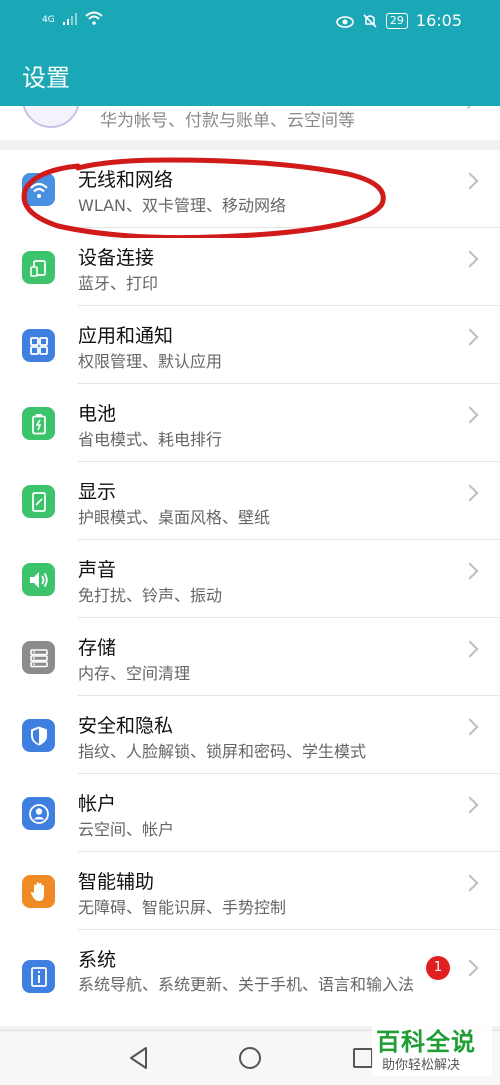 Image resolution: width=500 pixels, height=1085 pixels. What do you see at coordinates (345, 21) in the screenshot?
I see `eye-comfort-icon` at bounding box center [345, 21].